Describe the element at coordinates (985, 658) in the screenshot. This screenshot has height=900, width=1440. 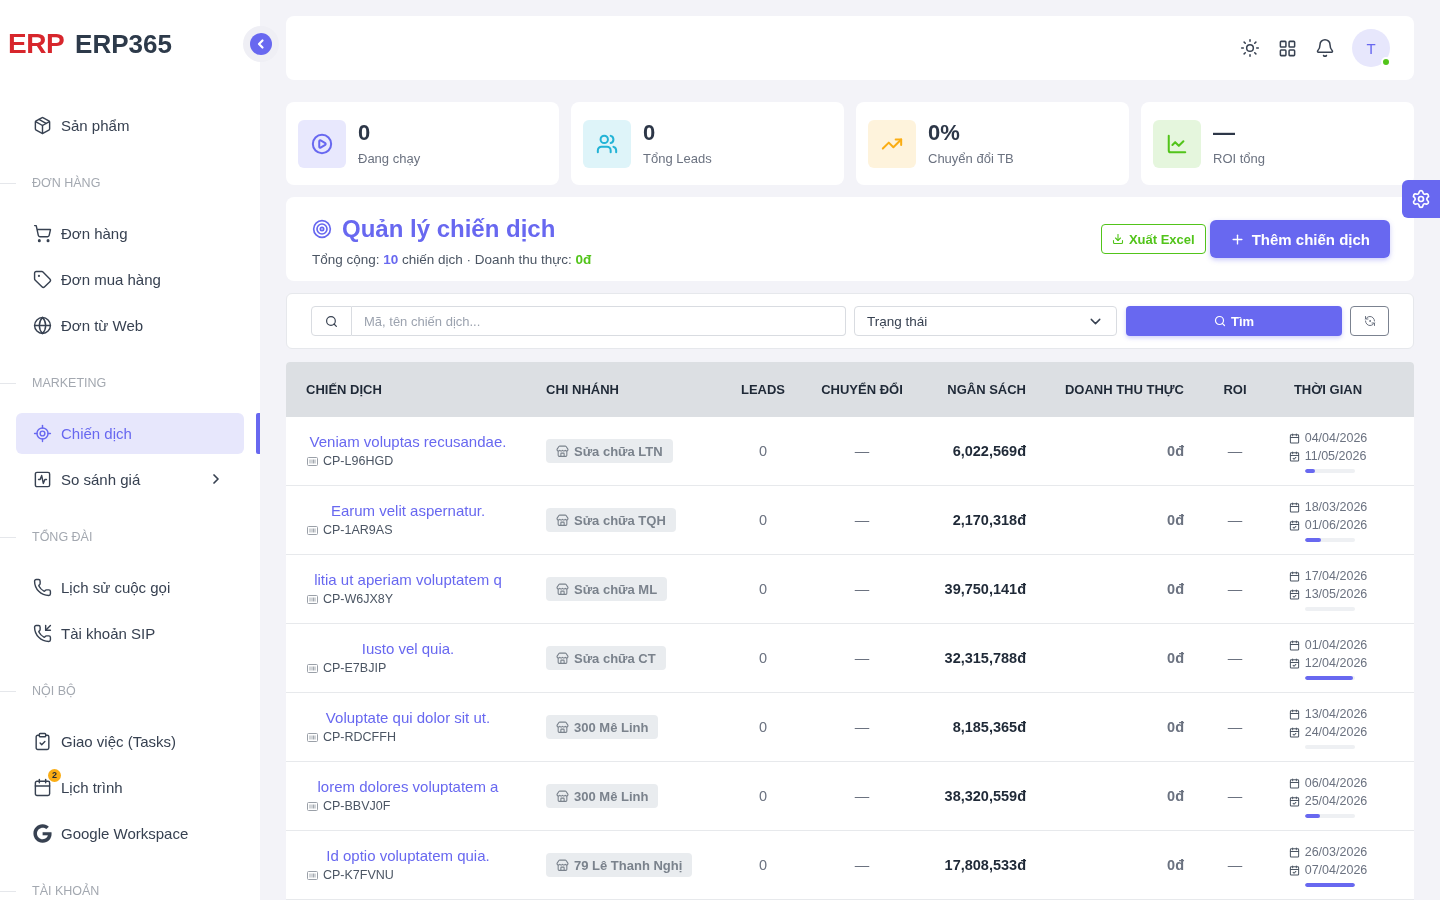
I see `budget-value: 32,315,788đ` at that location.